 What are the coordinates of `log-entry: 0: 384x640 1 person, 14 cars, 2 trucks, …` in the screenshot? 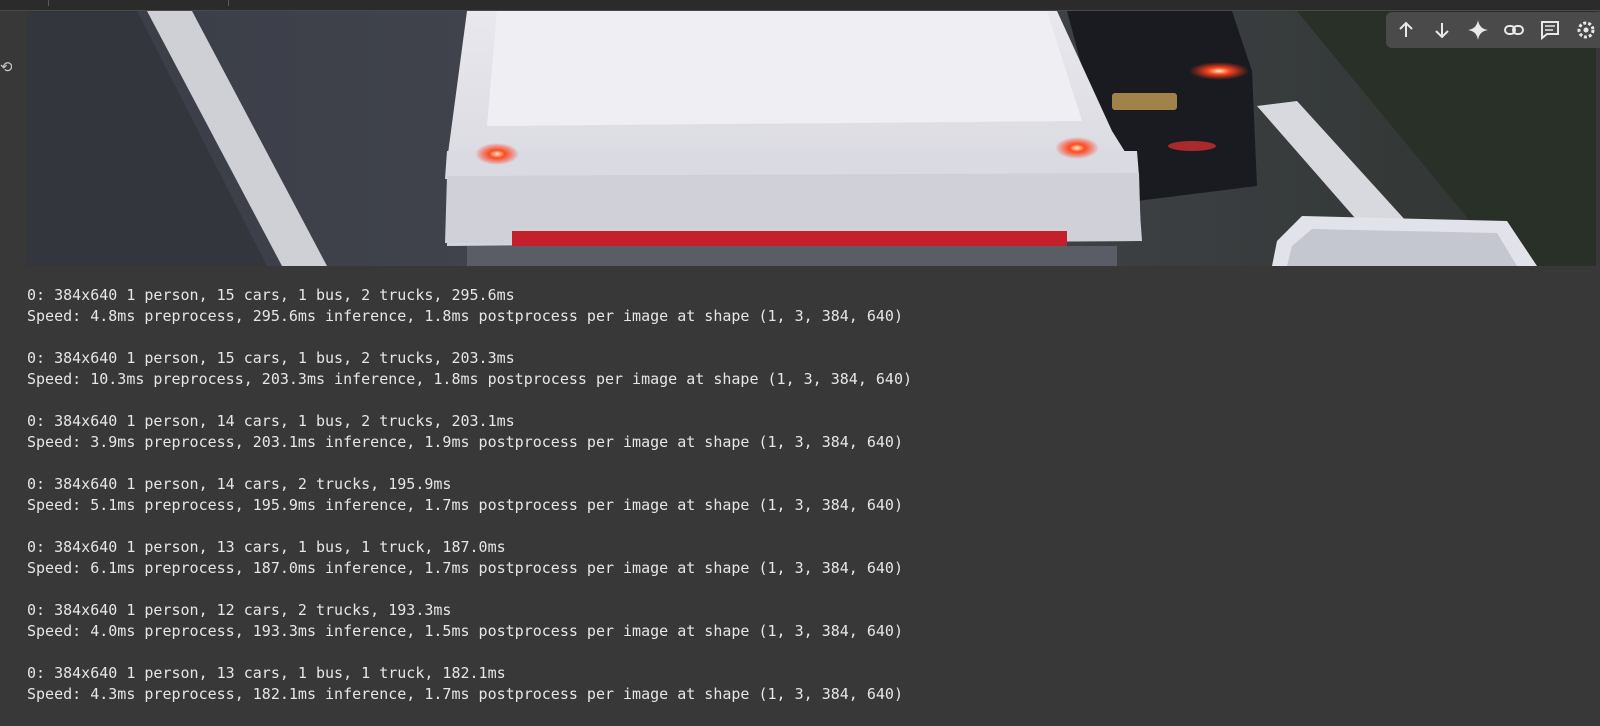 It's located at (807, 495).